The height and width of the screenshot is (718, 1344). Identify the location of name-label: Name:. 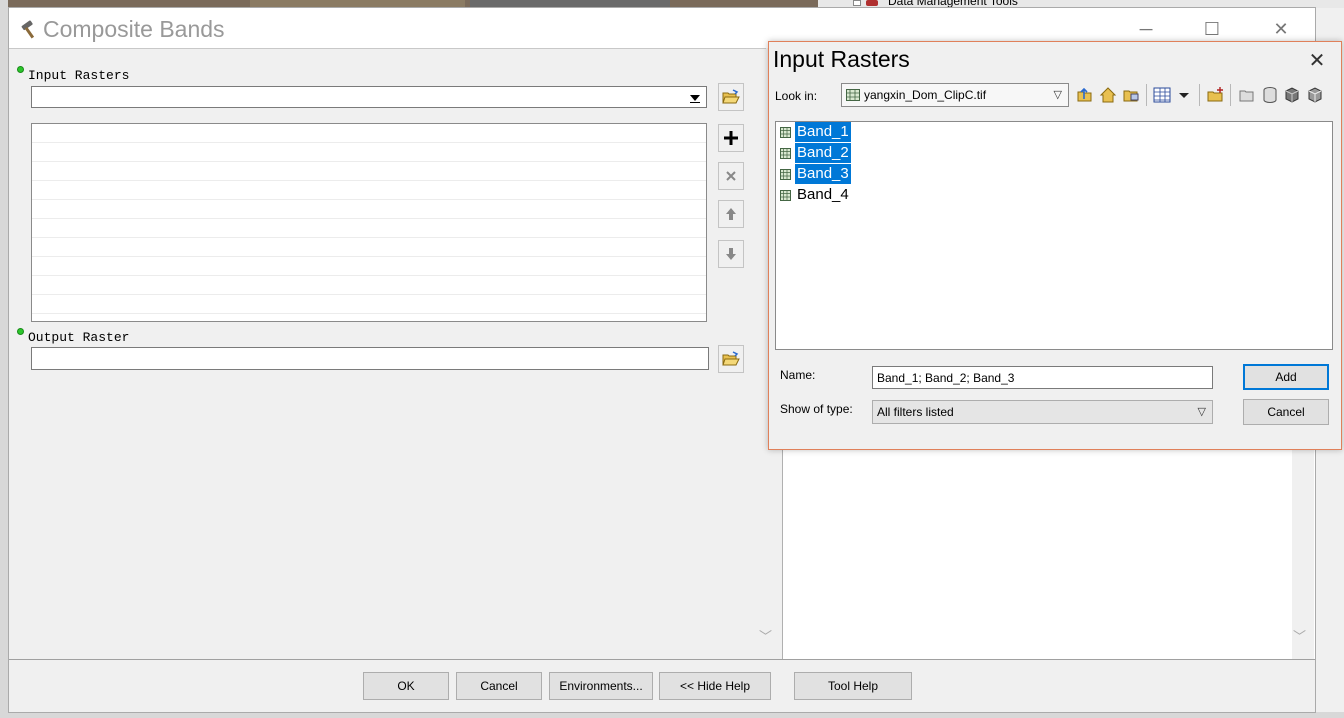
(798, 375).